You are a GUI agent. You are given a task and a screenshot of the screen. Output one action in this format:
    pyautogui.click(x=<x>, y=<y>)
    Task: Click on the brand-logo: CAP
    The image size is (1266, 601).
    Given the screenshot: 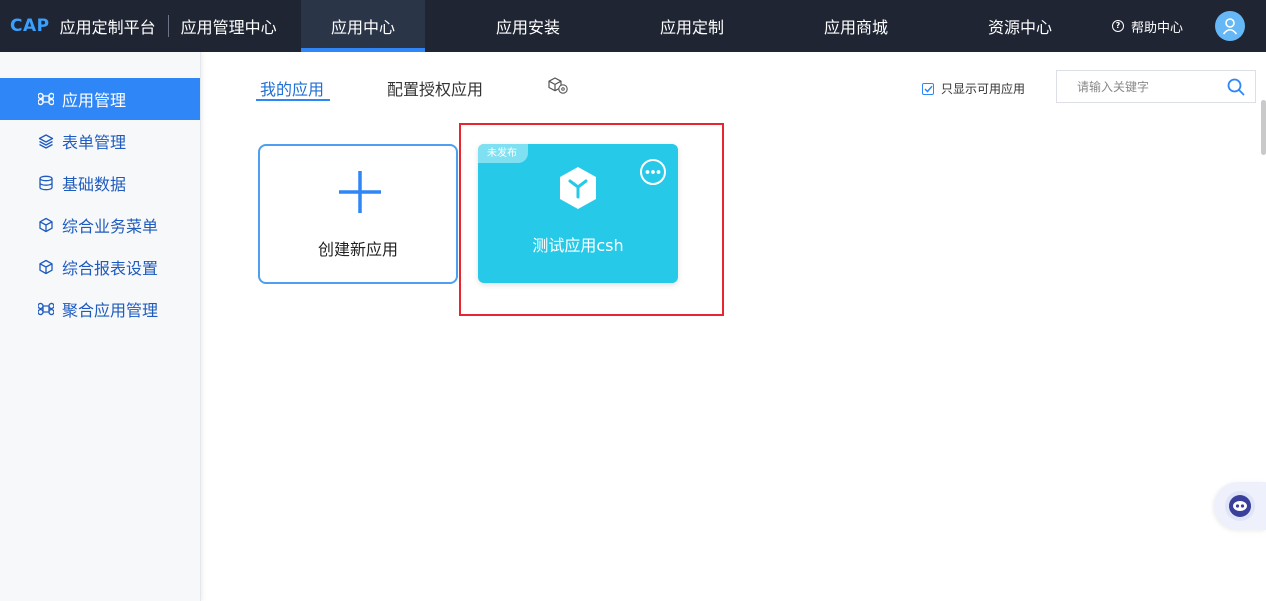 What is the action you would take?
    pyautogui.click(x=30, y=26)
    